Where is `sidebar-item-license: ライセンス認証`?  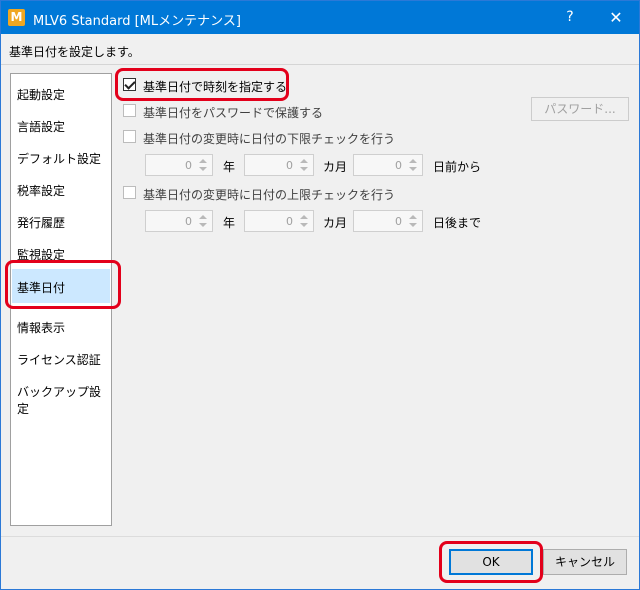 sidebar-item-license: ライセンス認証 is located at coordinates (61, 358).